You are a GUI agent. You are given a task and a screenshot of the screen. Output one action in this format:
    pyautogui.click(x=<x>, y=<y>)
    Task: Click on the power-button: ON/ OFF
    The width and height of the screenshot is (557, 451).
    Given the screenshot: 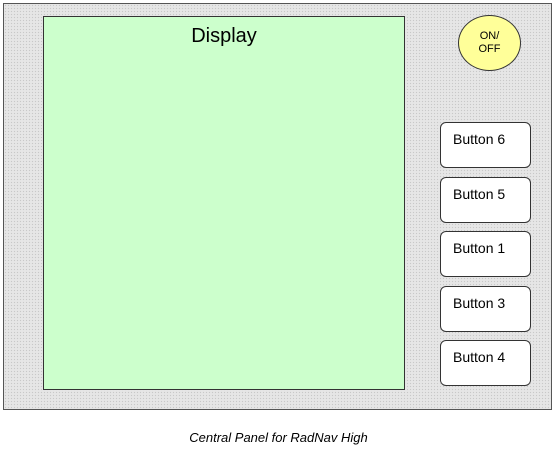 What is the action you would take?
    pyautogui.click(x=489, y=43)
    